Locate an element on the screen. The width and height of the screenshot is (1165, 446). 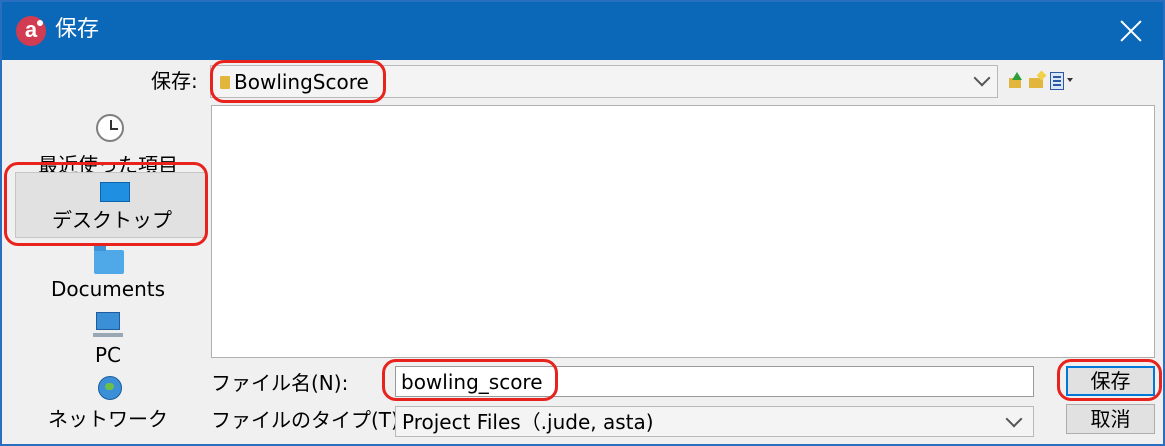
file-type-value: Project Files（.jude, asta) is located at coordinates (528, 422).